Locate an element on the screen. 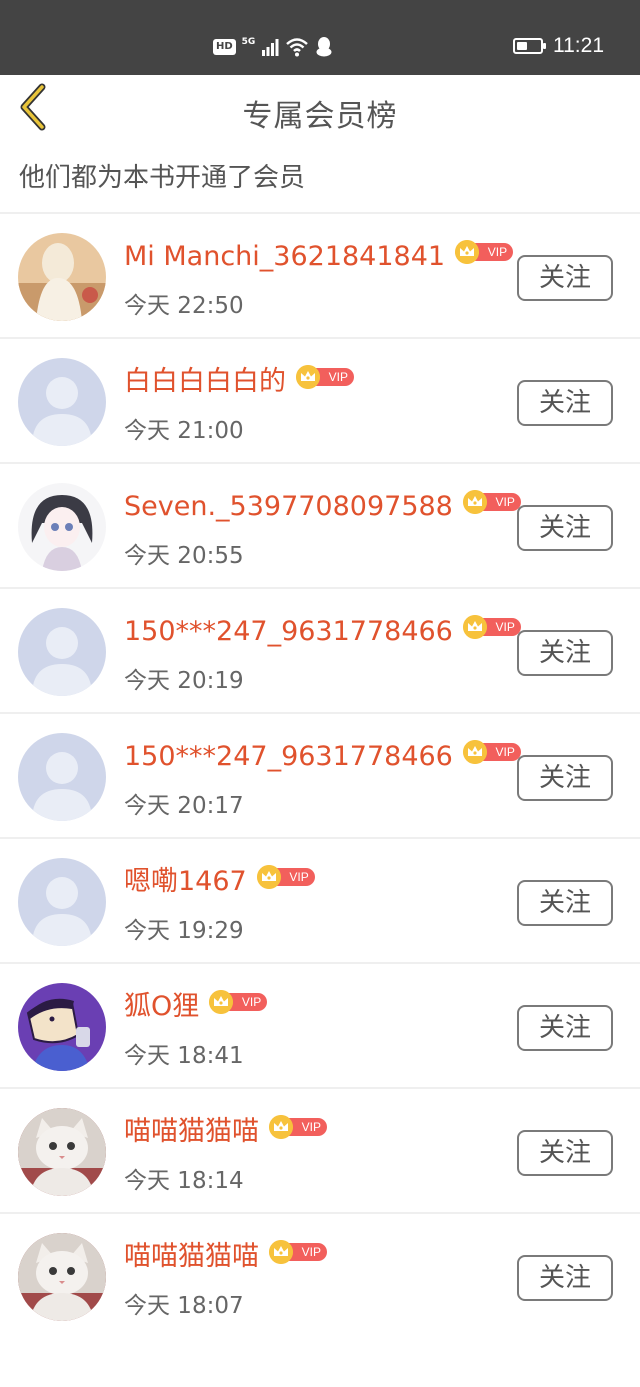 This screenshot has height=1387, width=640. member-time: 今天 21:00 is located at coordinates (184, 431).